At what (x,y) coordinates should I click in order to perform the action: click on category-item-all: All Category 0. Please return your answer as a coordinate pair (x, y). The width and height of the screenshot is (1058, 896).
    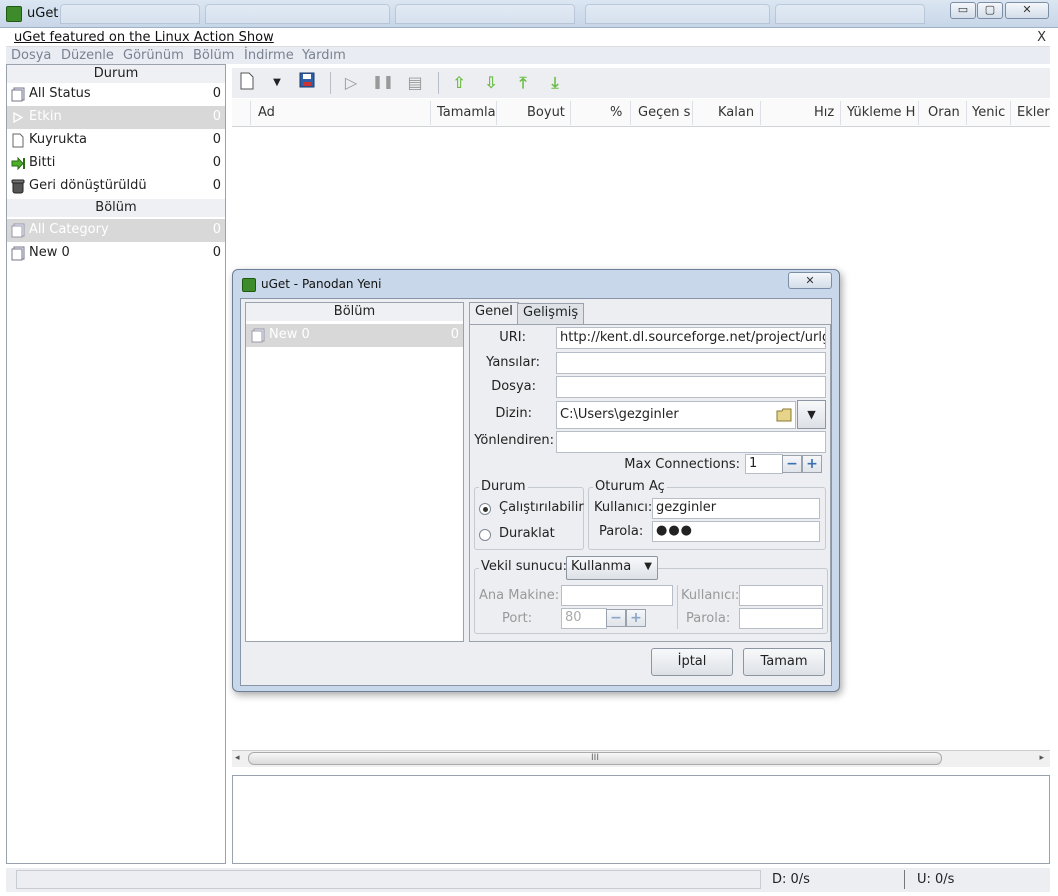
    Looking at the image, I should click on (116, 230).